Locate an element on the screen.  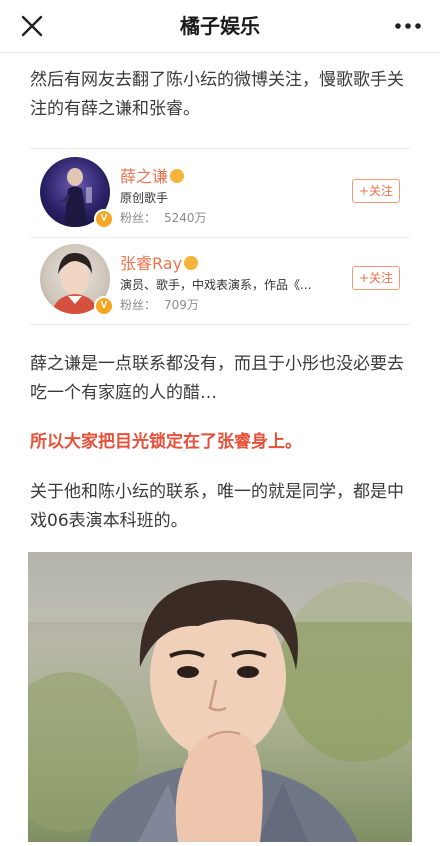
user-fans: 粉丝： 709万 is located at coordinates (159, 304).